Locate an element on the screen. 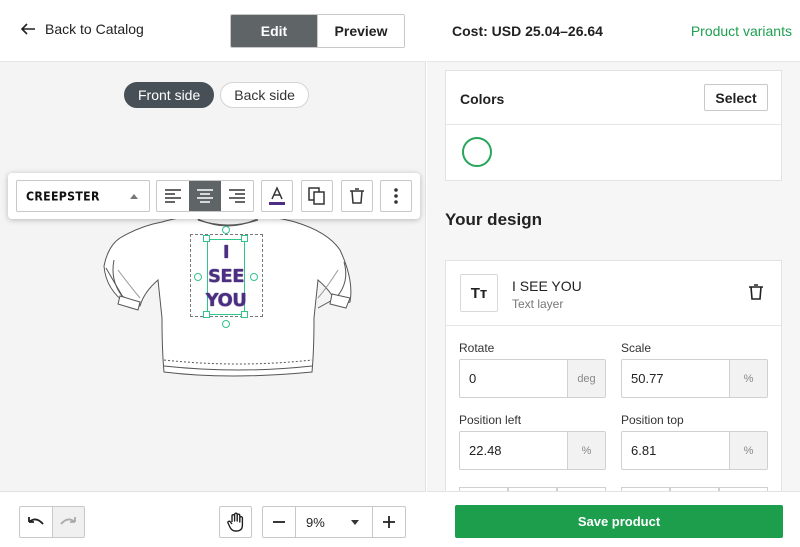 The width and height of the screenshot is (800, 547). save-bar: Save product is located at coordinates (613, 519).